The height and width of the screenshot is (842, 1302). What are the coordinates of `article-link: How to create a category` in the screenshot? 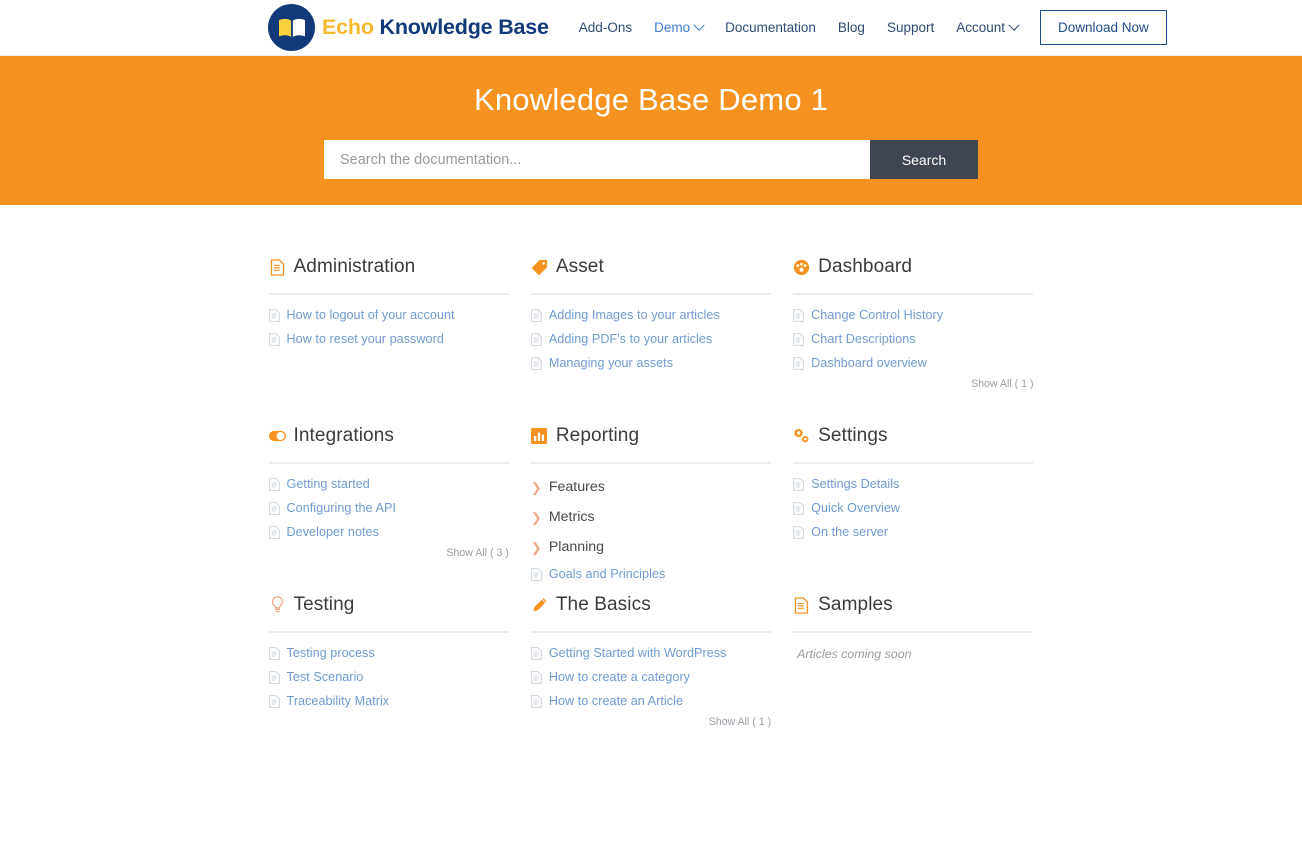 It's located at (650, 677).